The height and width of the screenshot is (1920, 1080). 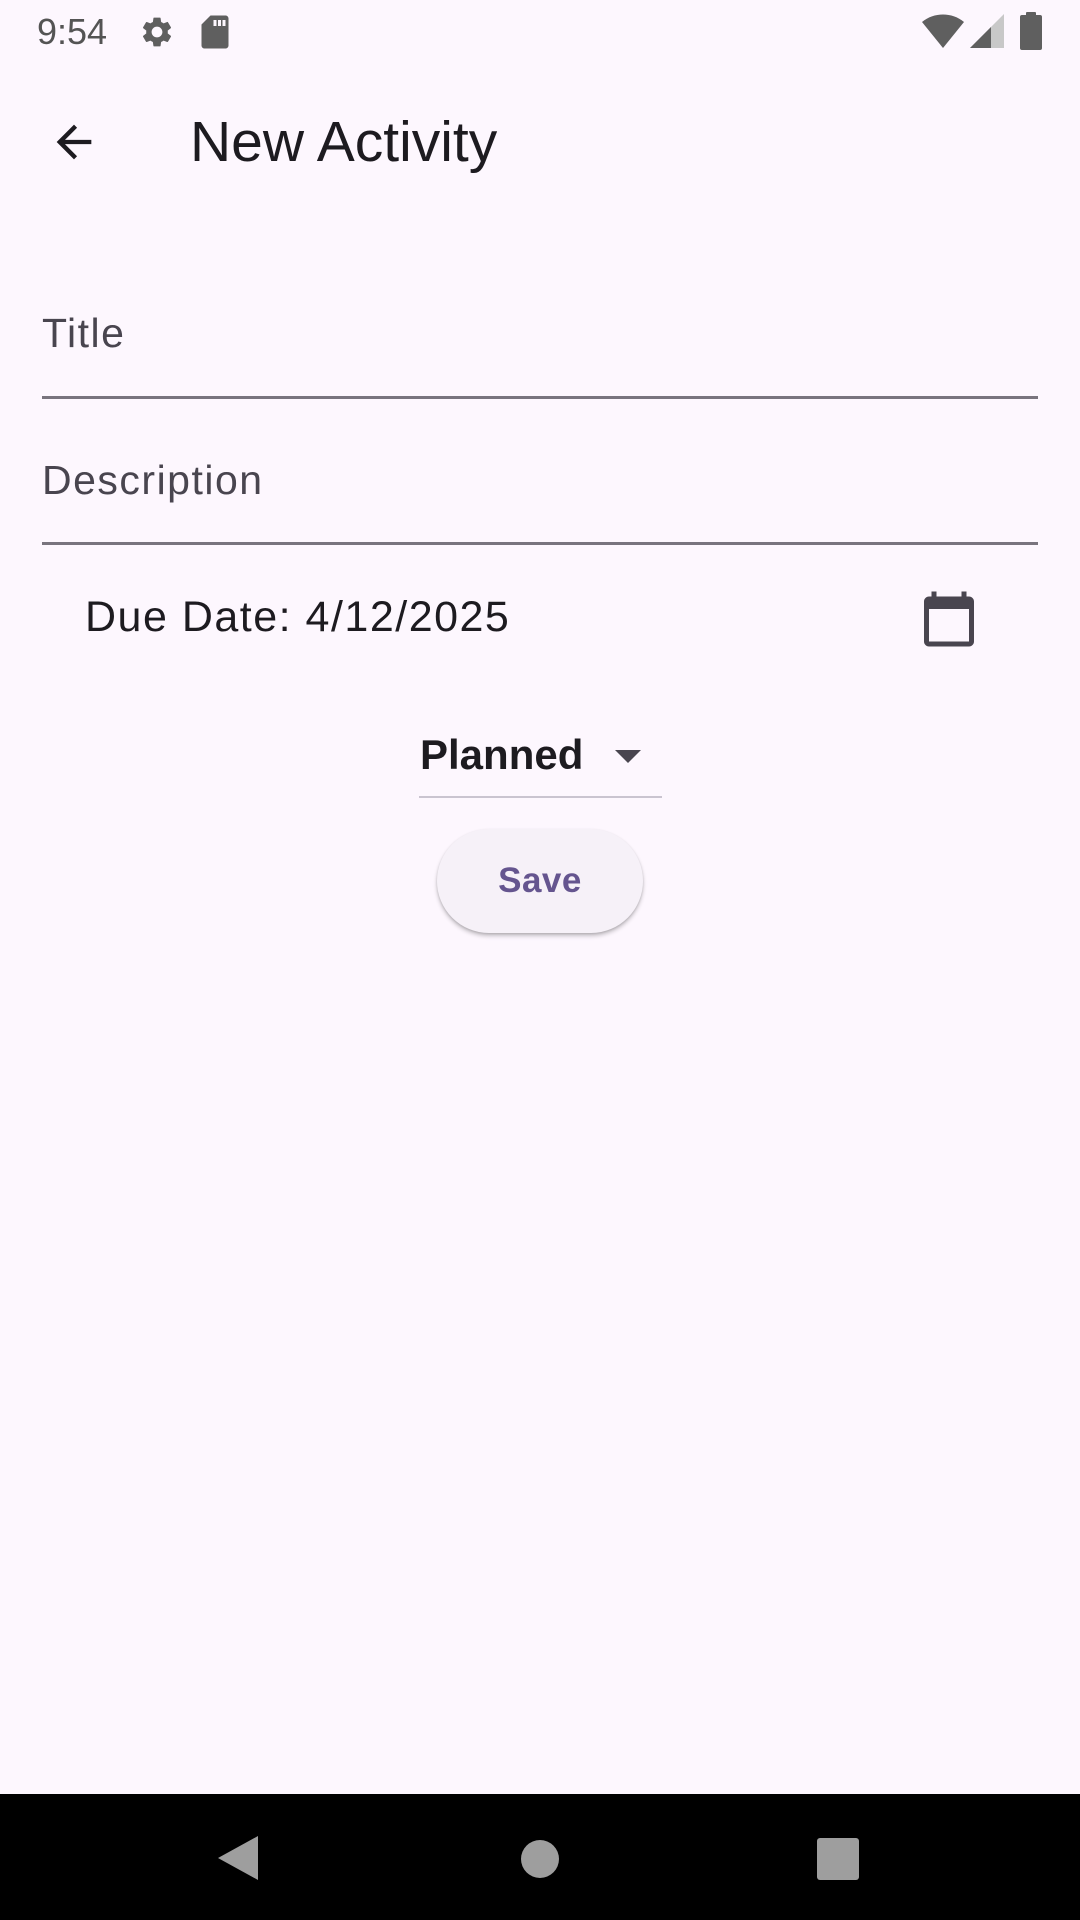 What do you see at coordinates (72, 31) in the screenshot?
I see `status-time: 9:54` at bounding box center [72, 31].